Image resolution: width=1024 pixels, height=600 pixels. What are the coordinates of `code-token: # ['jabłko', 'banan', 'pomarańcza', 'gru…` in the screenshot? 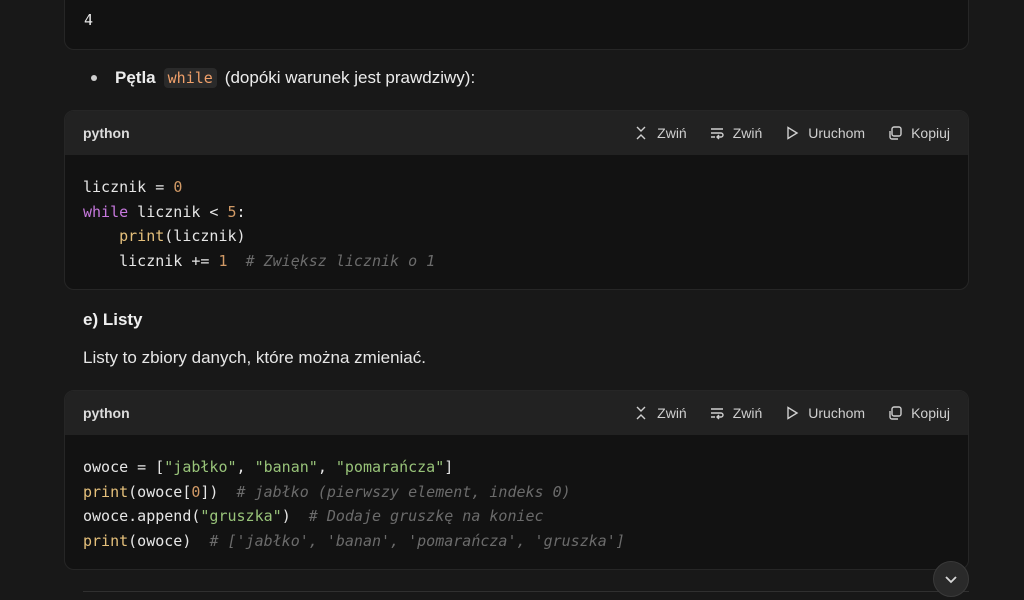 It's located at (417, 540).